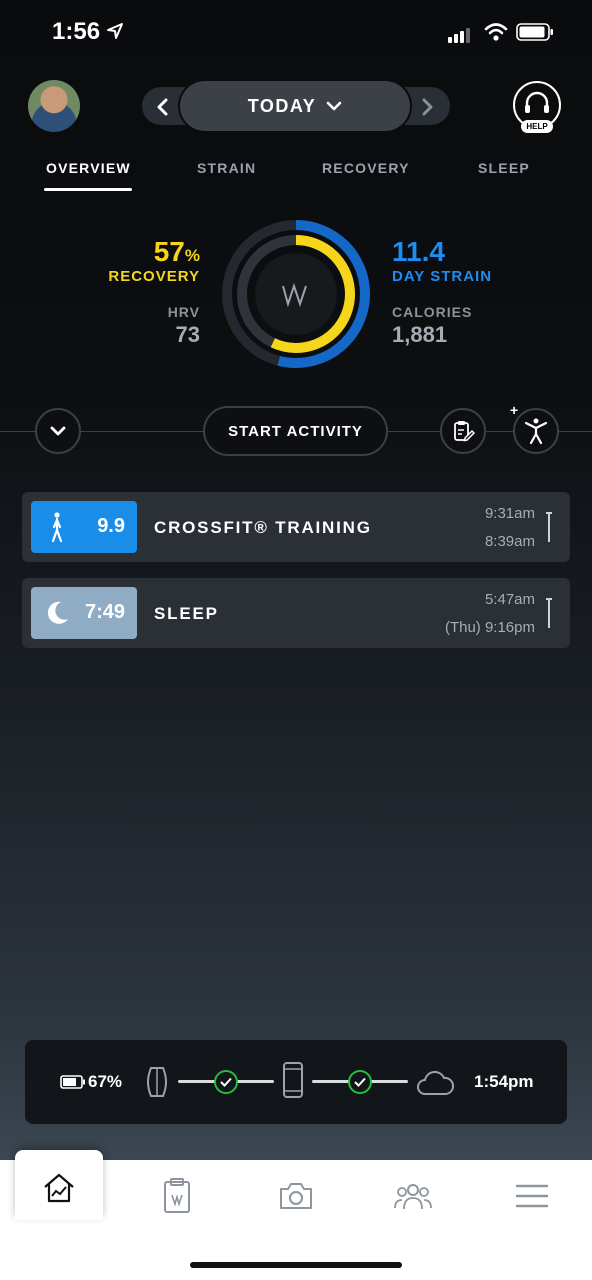 The width and height of the screenshot is (592, 1280). I want to click on strain-value: 11.4, so click(418, 251).